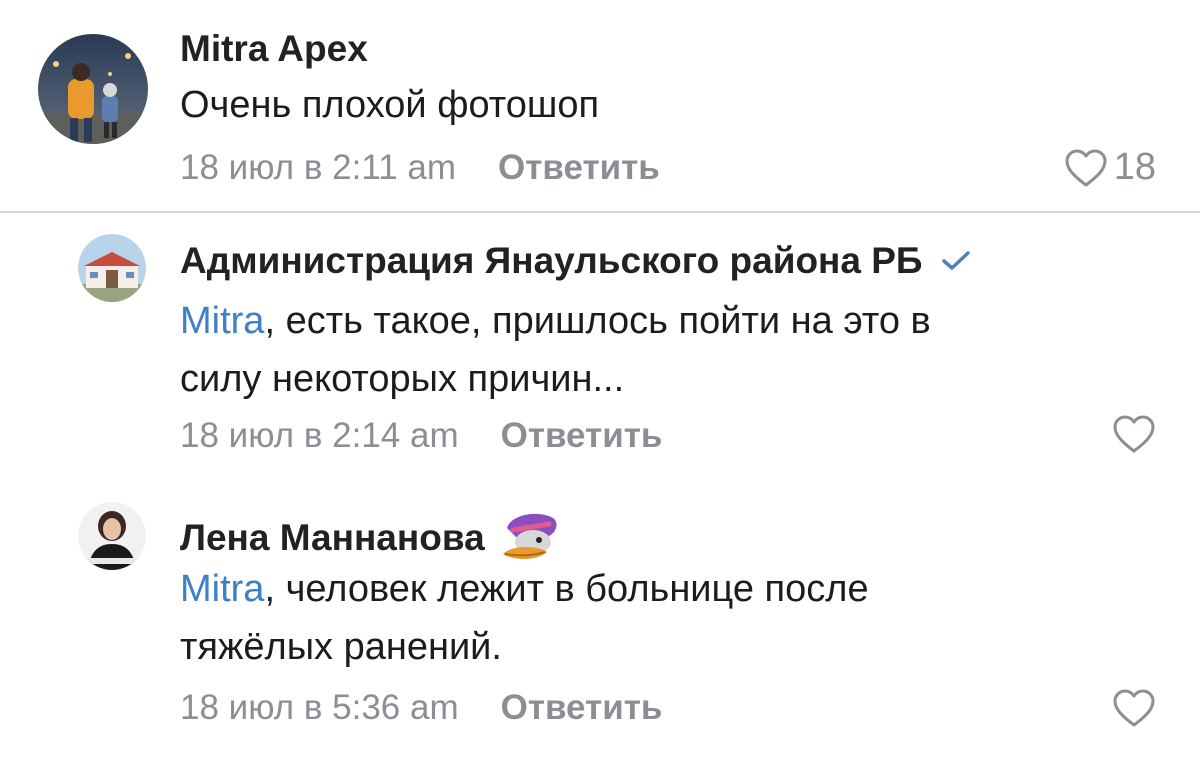 The height and width of the screenshot is (758, 1200). I want to click on comment-text: Очень плохой фотошоп, so click(660, 105).